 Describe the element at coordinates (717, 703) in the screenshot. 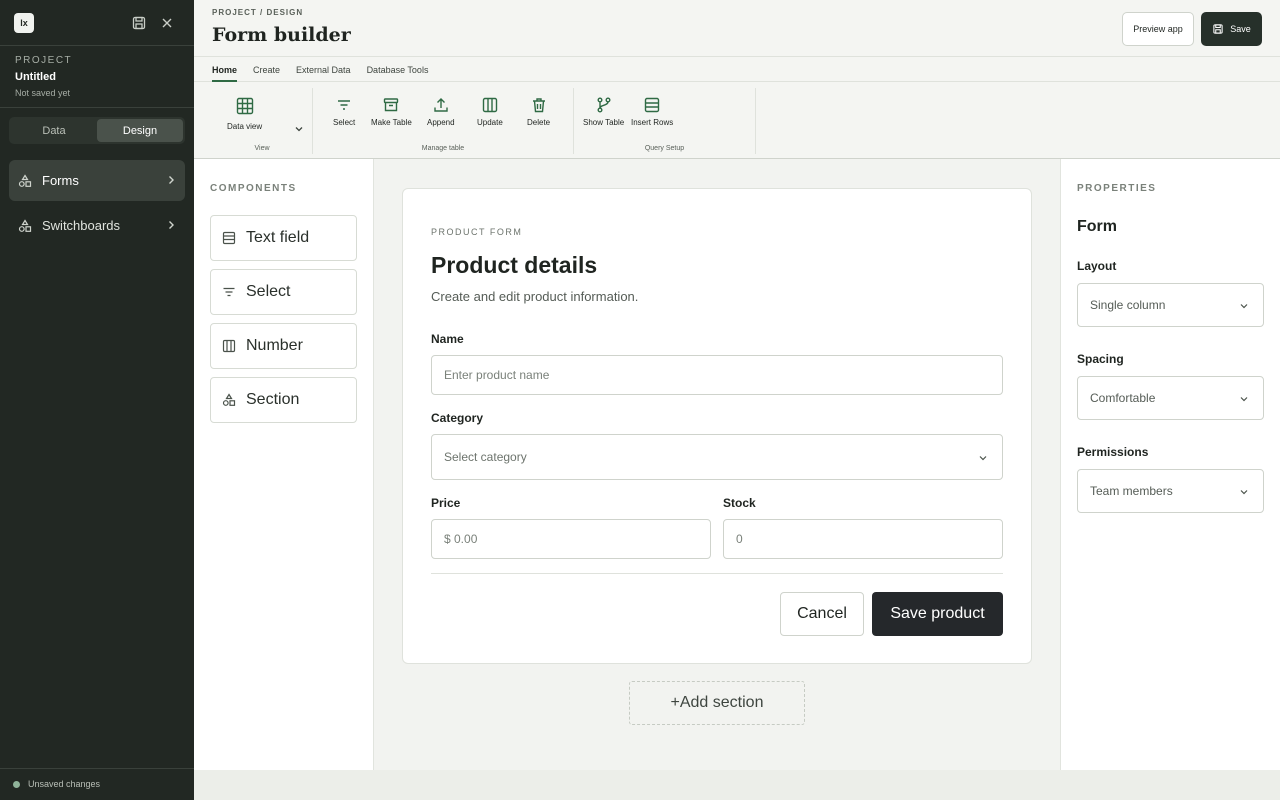

I see `add-section-button: +Add section` at that location.